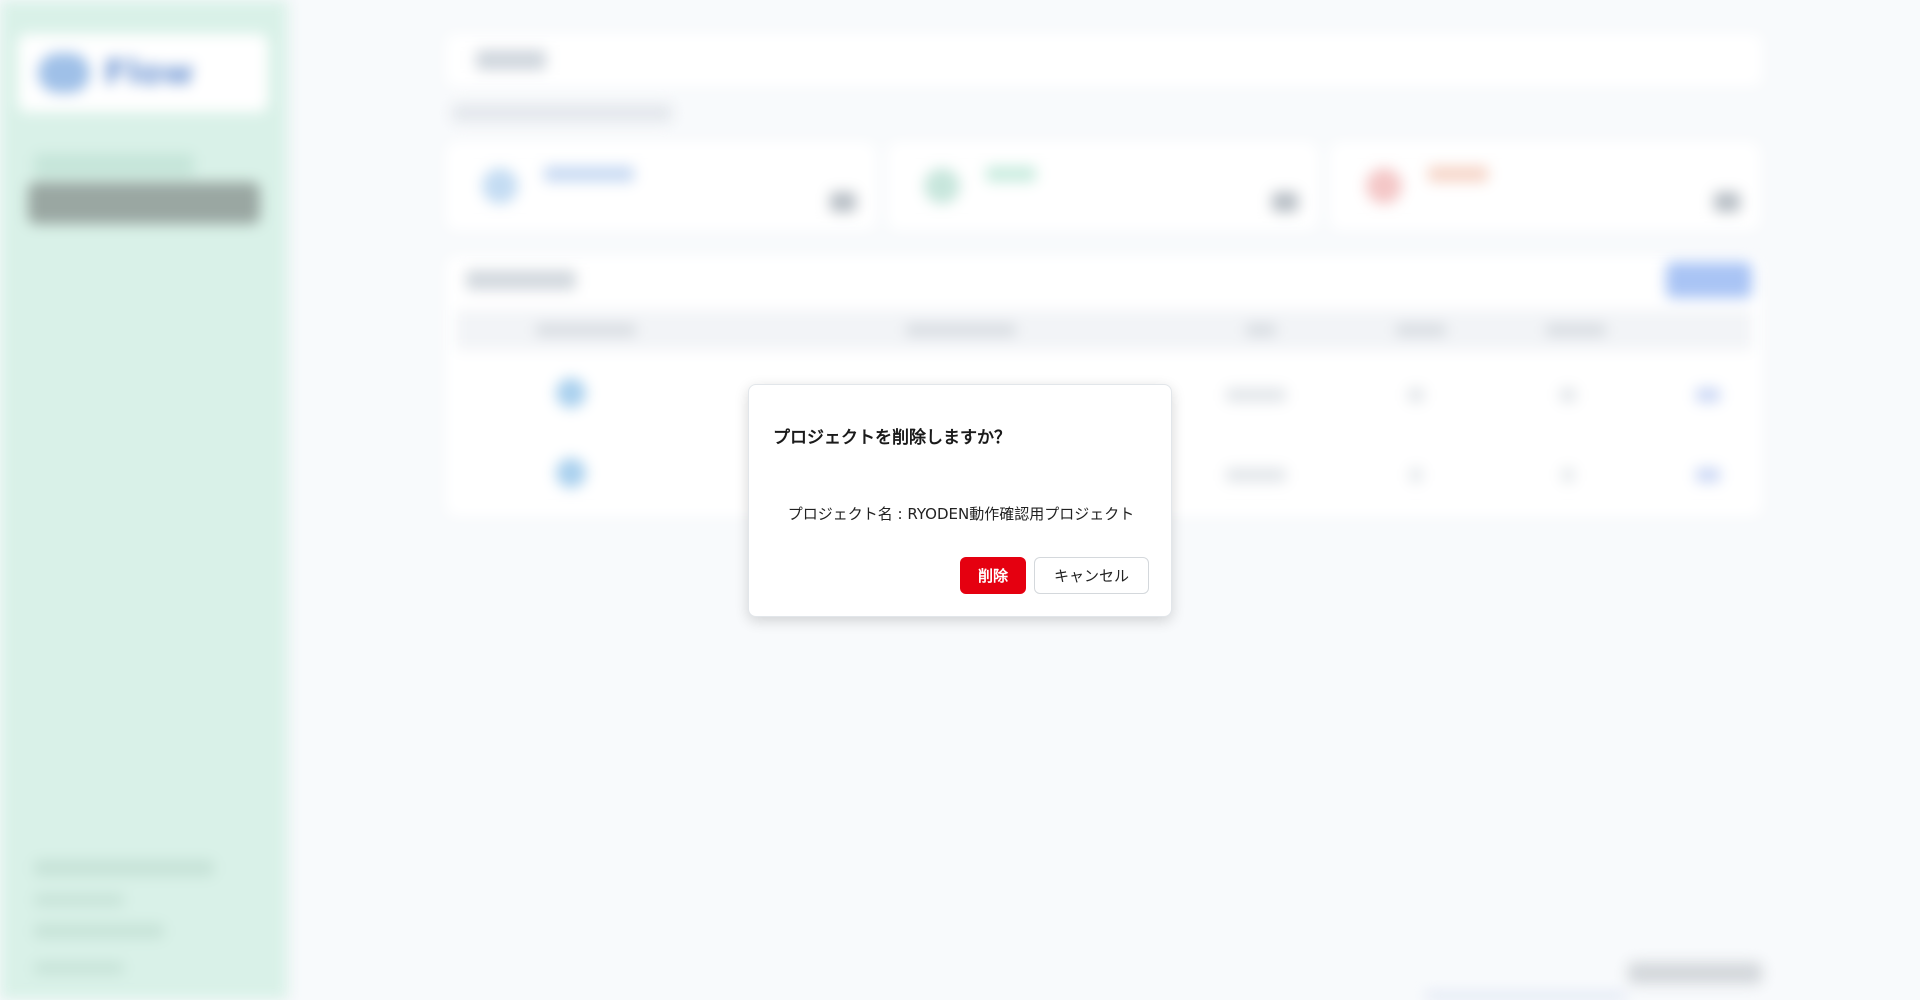  What do you see at coordinates (521, 280) in the screenshot?
I see `table-title` at bounding box center [521, 280].